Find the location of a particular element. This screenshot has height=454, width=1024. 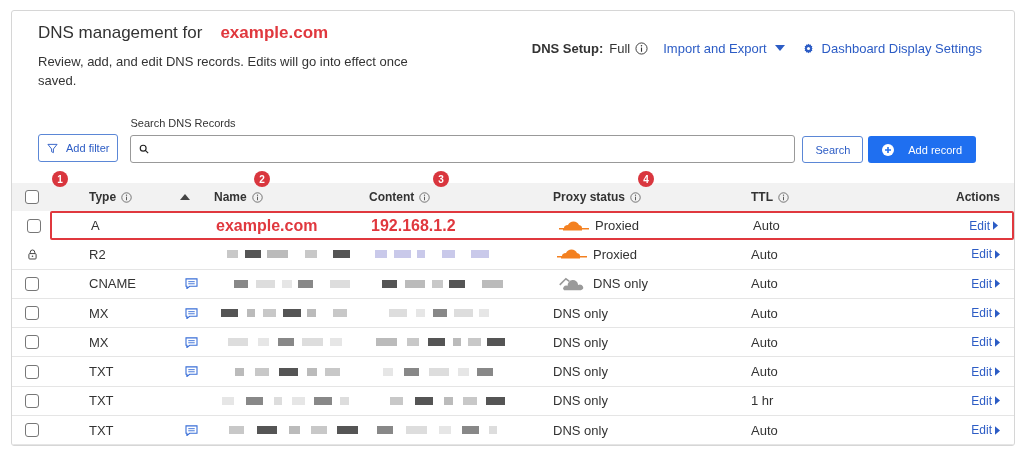

add-record-button: Add record is located at coordinates (922, 149).